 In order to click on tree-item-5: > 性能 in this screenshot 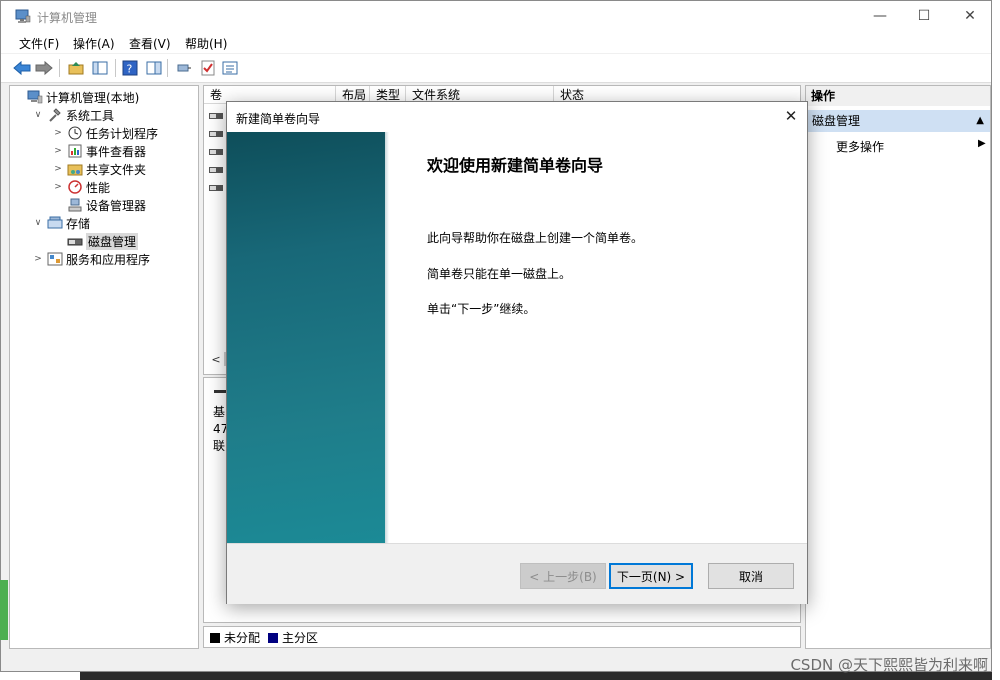, I will do `click(104, 187)`.